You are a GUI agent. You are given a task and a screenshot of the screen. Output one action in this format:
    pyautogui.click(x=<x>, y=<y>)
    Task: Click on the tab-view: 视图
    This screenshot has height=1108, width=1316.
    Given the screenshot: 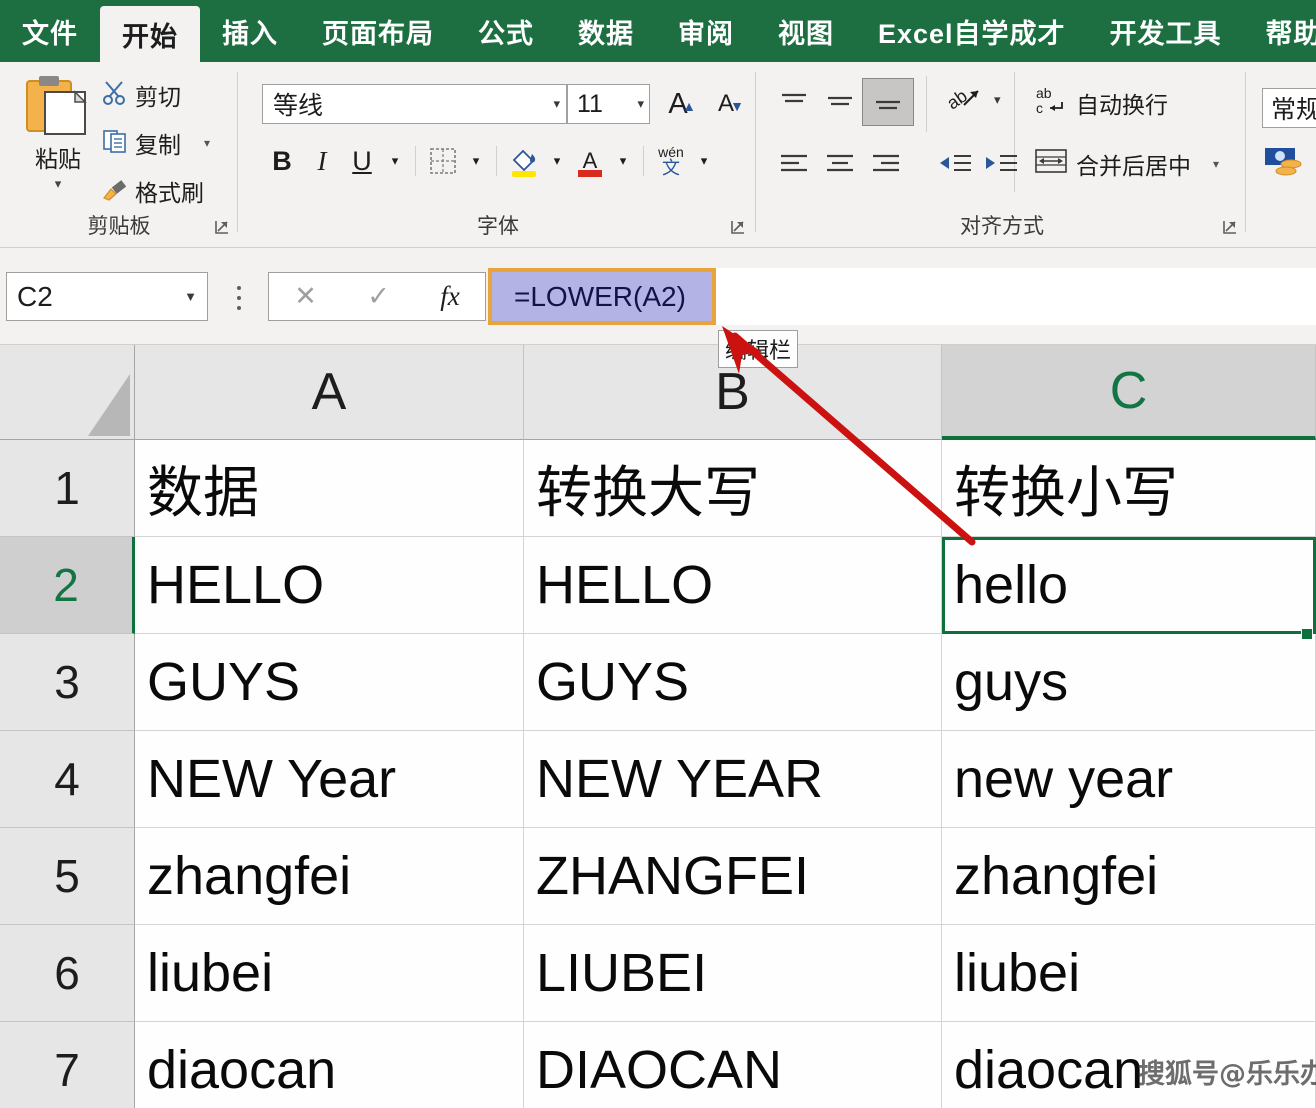 What is the action you would take?
    pyautogui.click(x=806, y=31)
    